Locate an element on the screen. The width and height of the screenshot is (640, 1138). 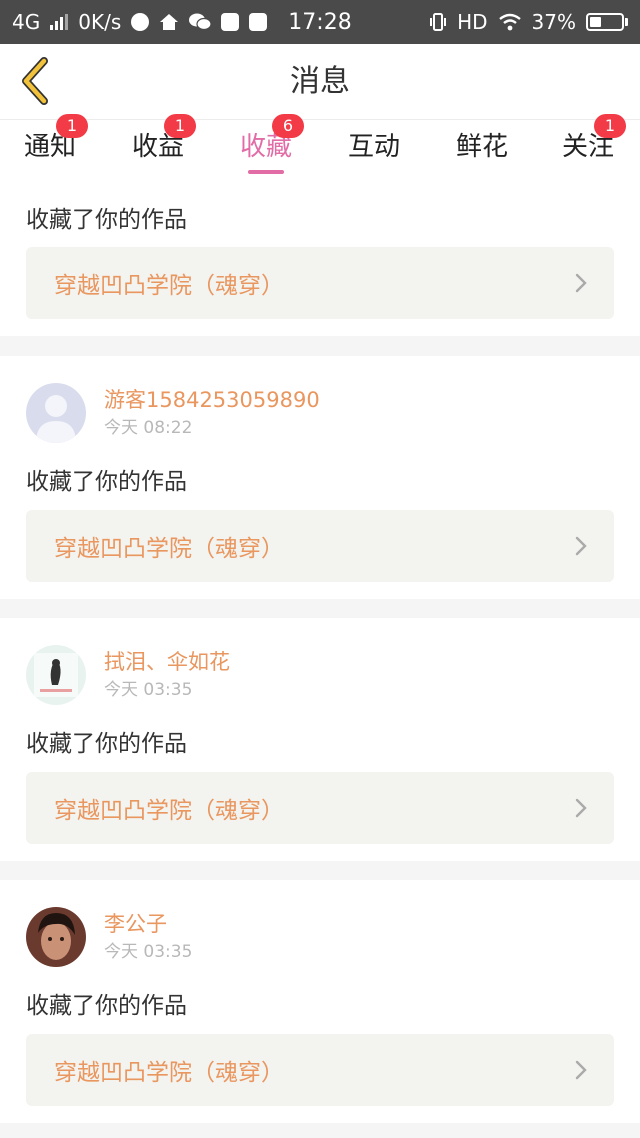
tab-earnings: 收益 1 is located at coordinates (158, 147).